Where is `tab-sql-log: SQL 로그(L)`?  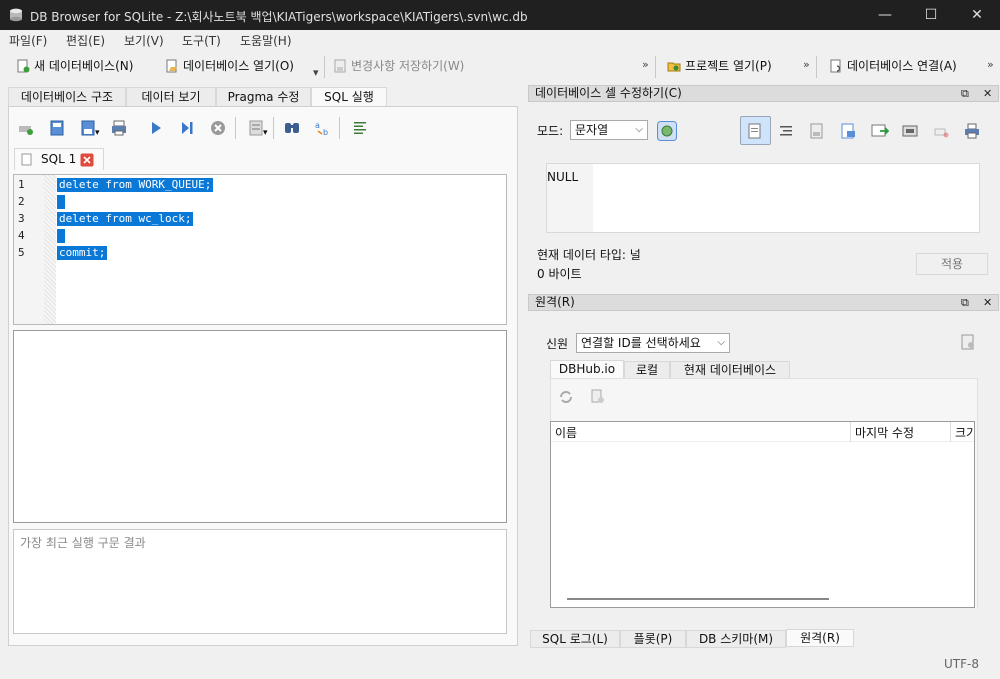
tab-sql-log: SQL 로그(L) is located at coordinates (575, 639).